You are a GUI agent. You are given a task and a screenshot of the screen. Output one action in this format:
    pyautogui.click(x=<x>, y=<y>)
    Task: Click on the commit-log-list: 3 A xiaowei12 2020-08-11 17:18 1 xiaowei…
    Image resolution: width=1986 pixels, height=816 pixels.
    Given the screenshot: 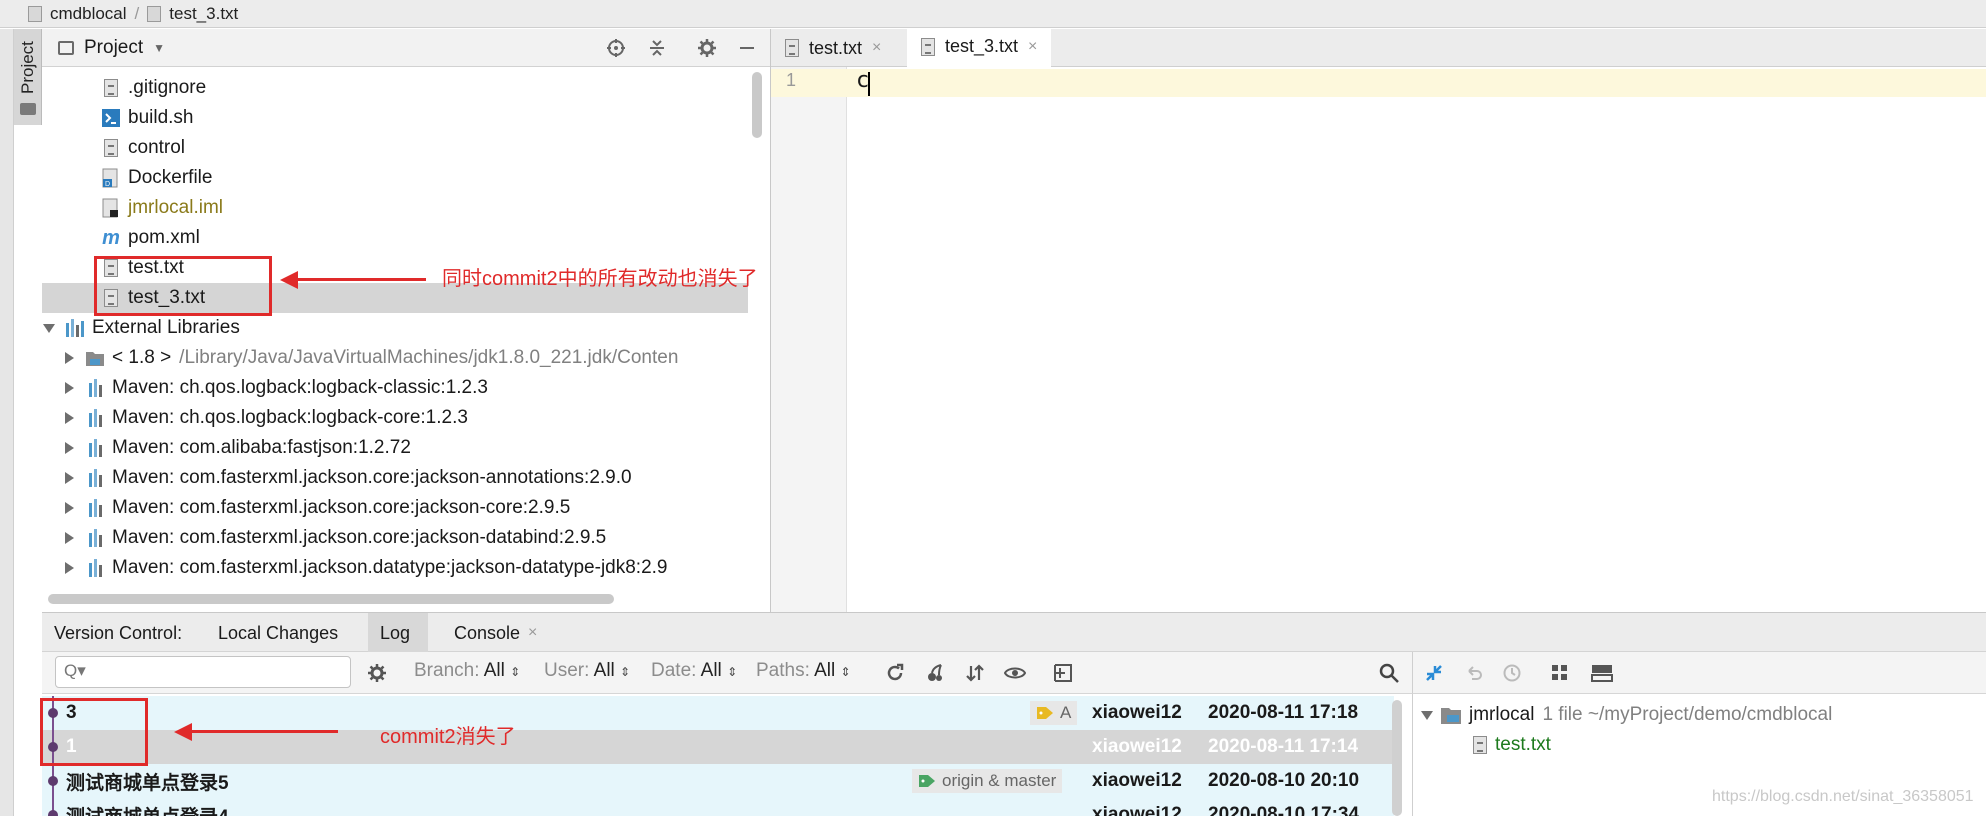 What is the action you would take?
    pyautogui.click(x=727, y=755)
    